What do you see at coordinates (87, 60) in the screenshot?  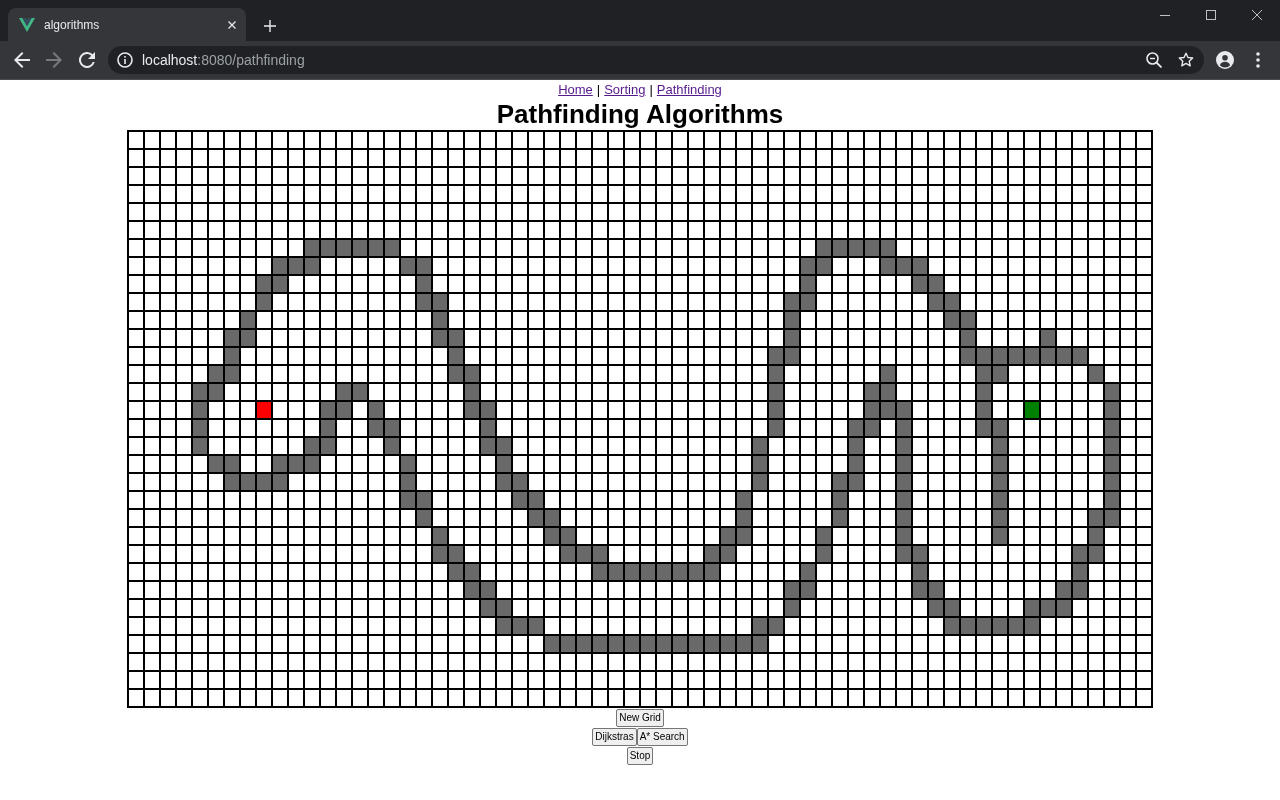 I see `reload-icon` at bounding box center [87, 60].